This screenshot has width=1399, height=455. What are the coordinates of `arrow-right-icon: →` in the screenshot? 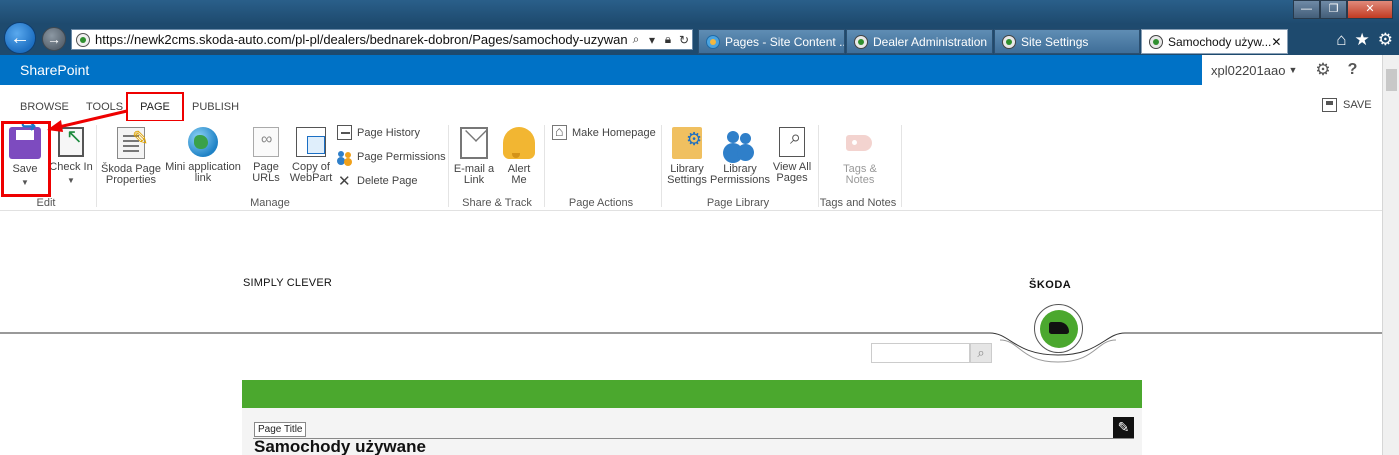 It's located at (54, 39).